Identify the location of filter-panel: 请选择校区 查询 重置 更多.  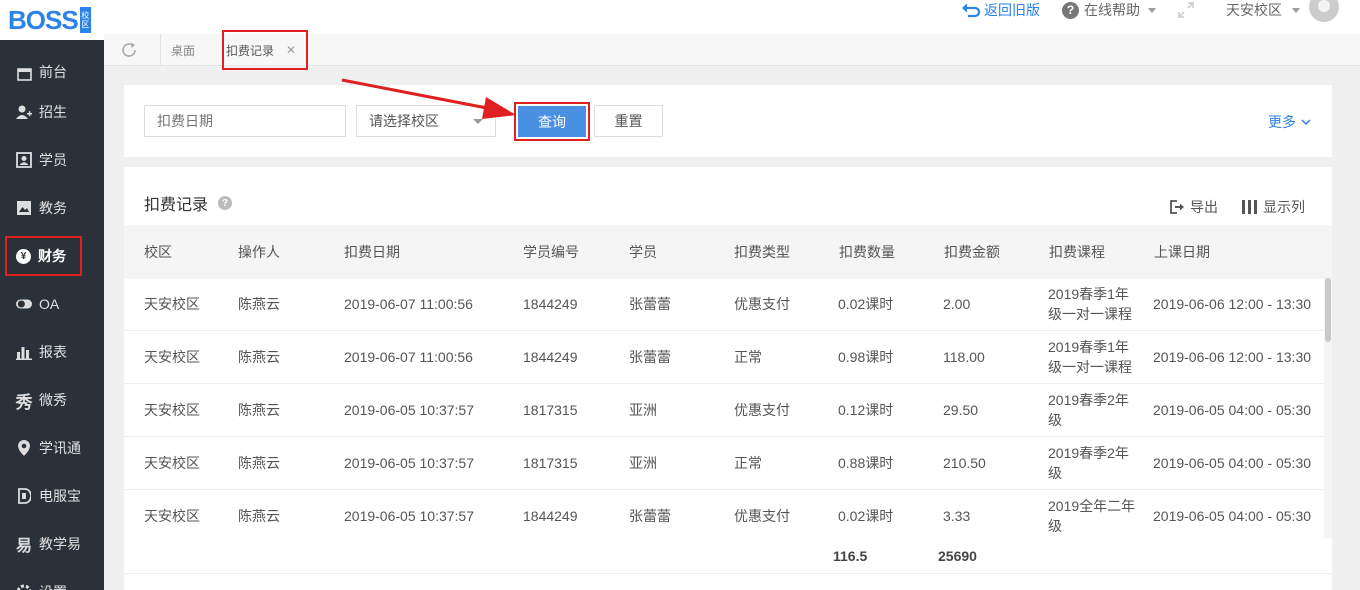
(728, 121).